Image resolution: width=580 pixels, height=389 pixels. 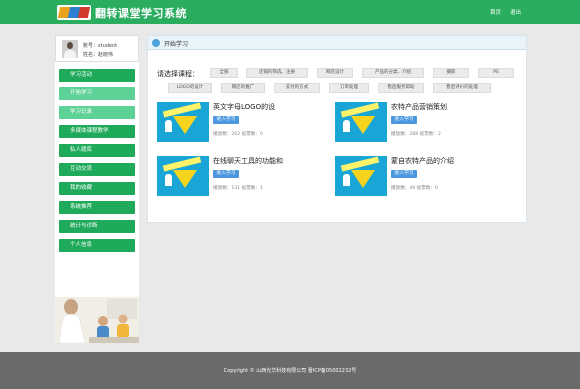 What do you see at coordinates (495, 12) in the screenshot?
I see `nav-home-link: 首页` at bounding box center [495, 12].